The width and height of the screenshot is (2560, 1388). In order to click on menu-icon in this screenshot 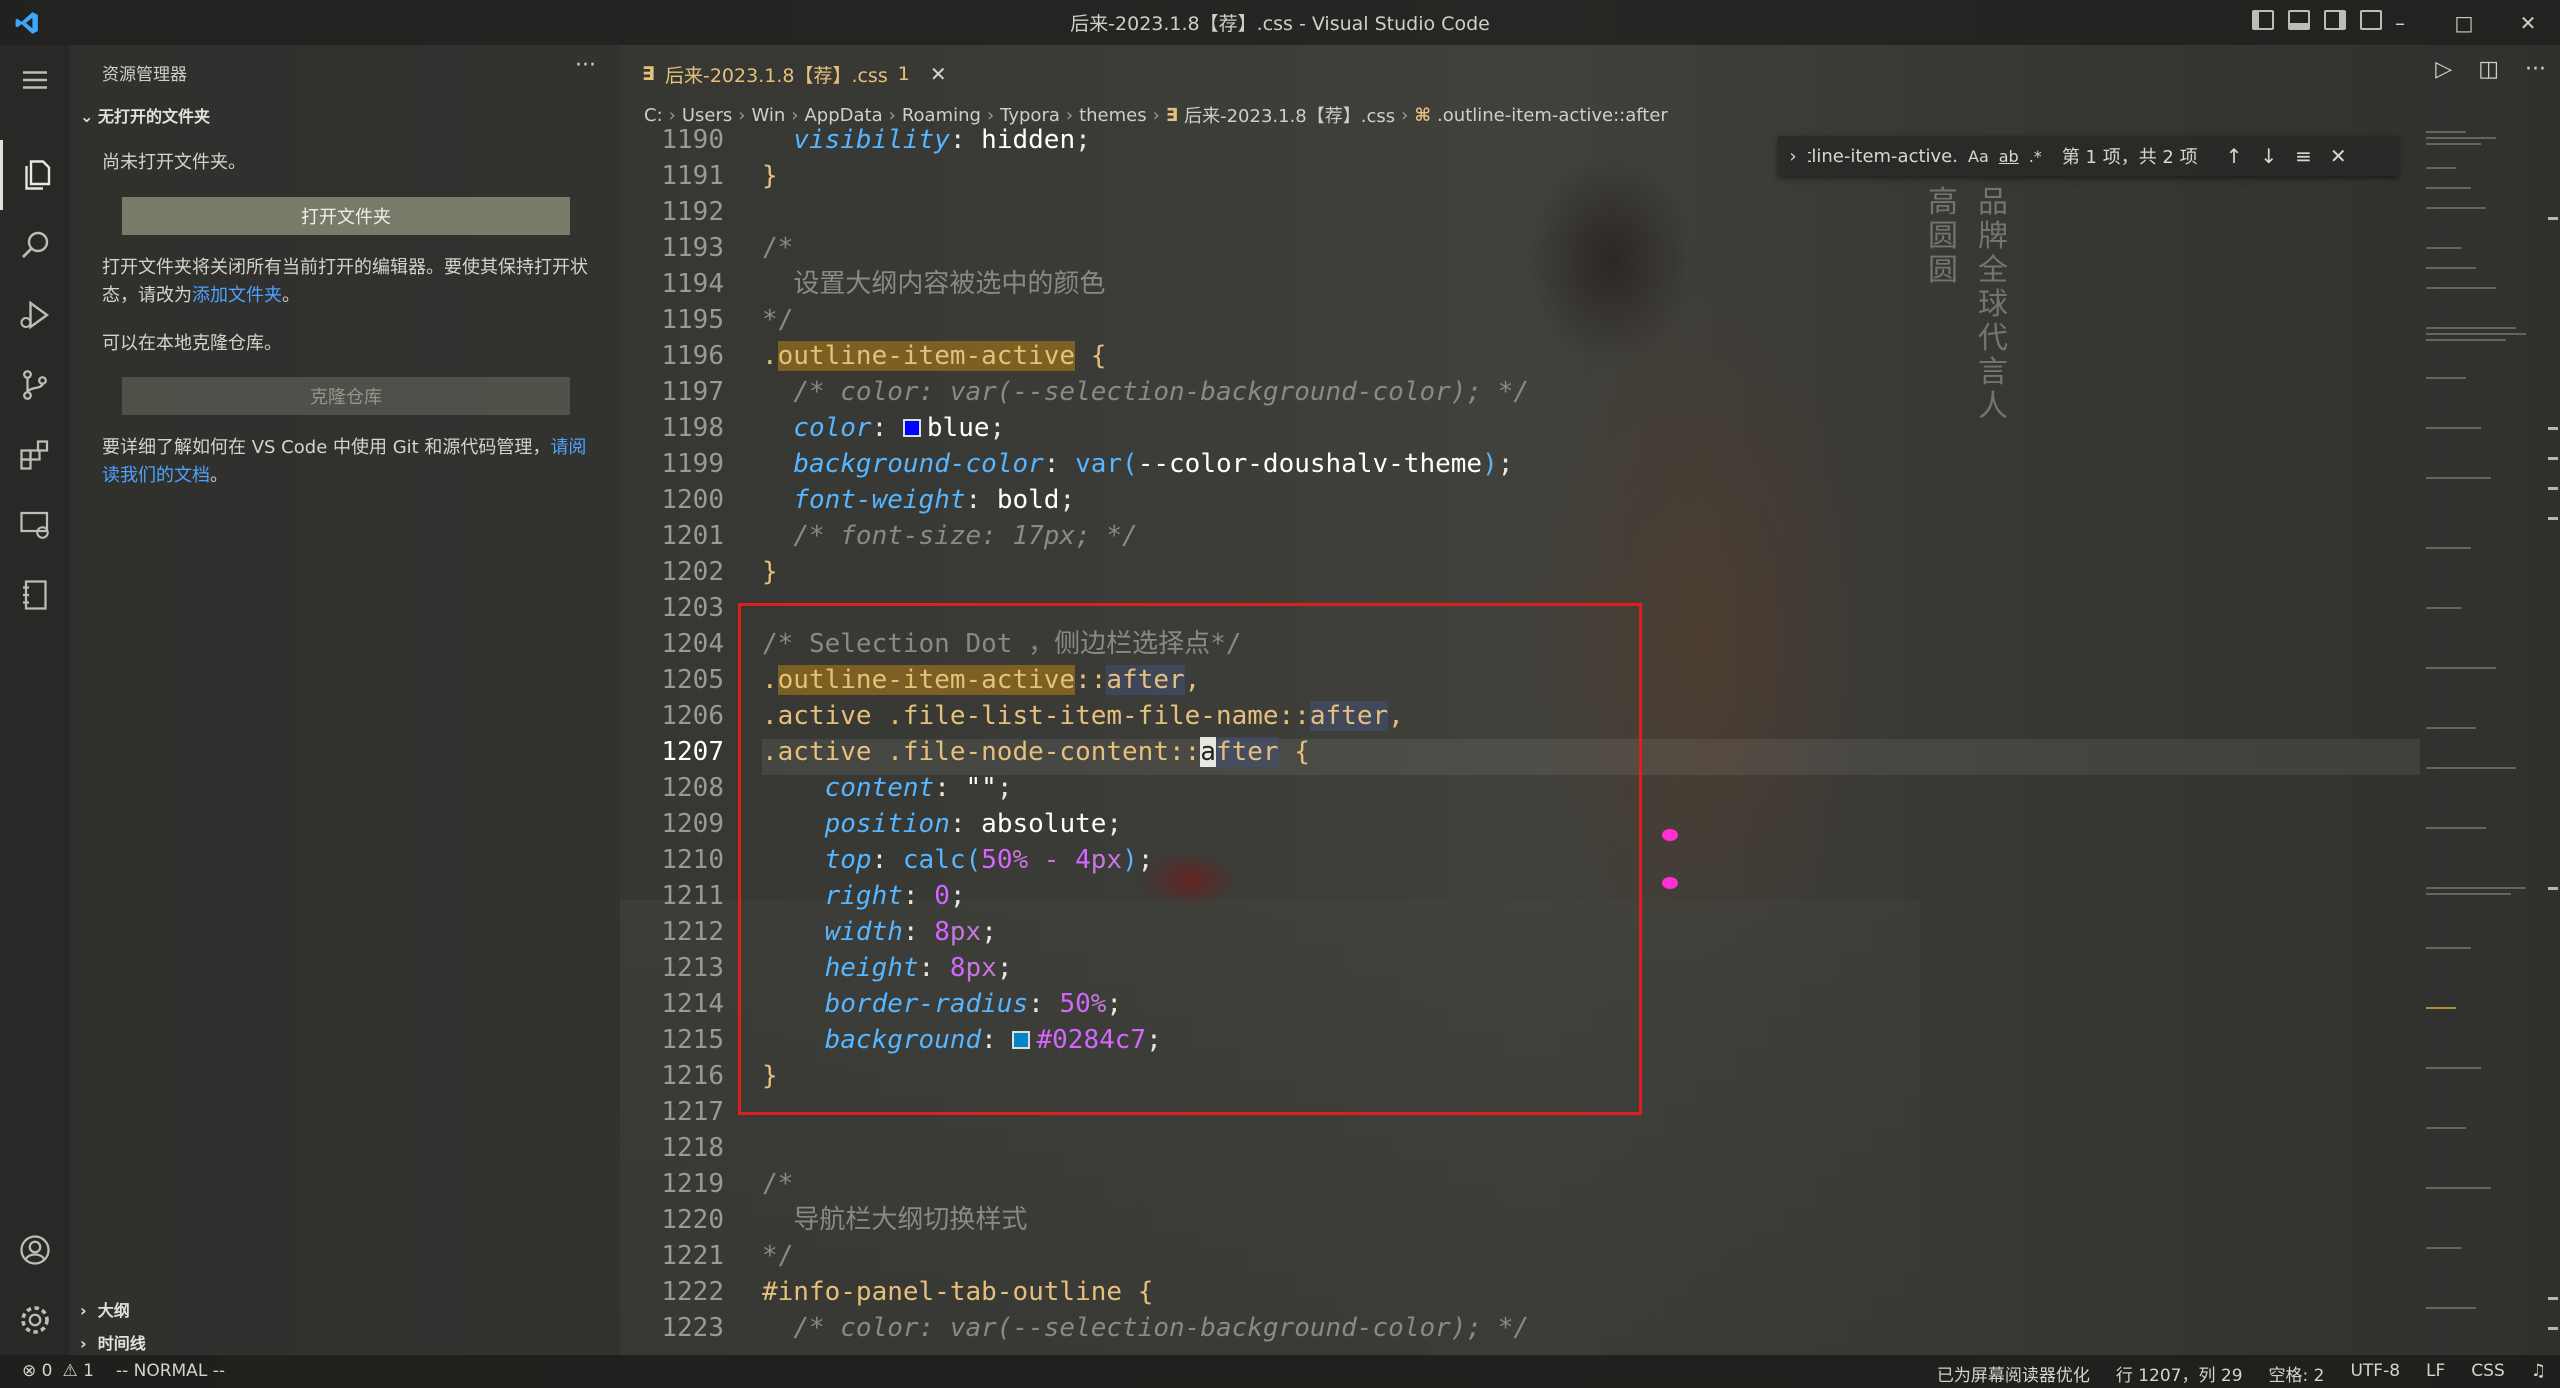, I will do `click(35, 80)`.